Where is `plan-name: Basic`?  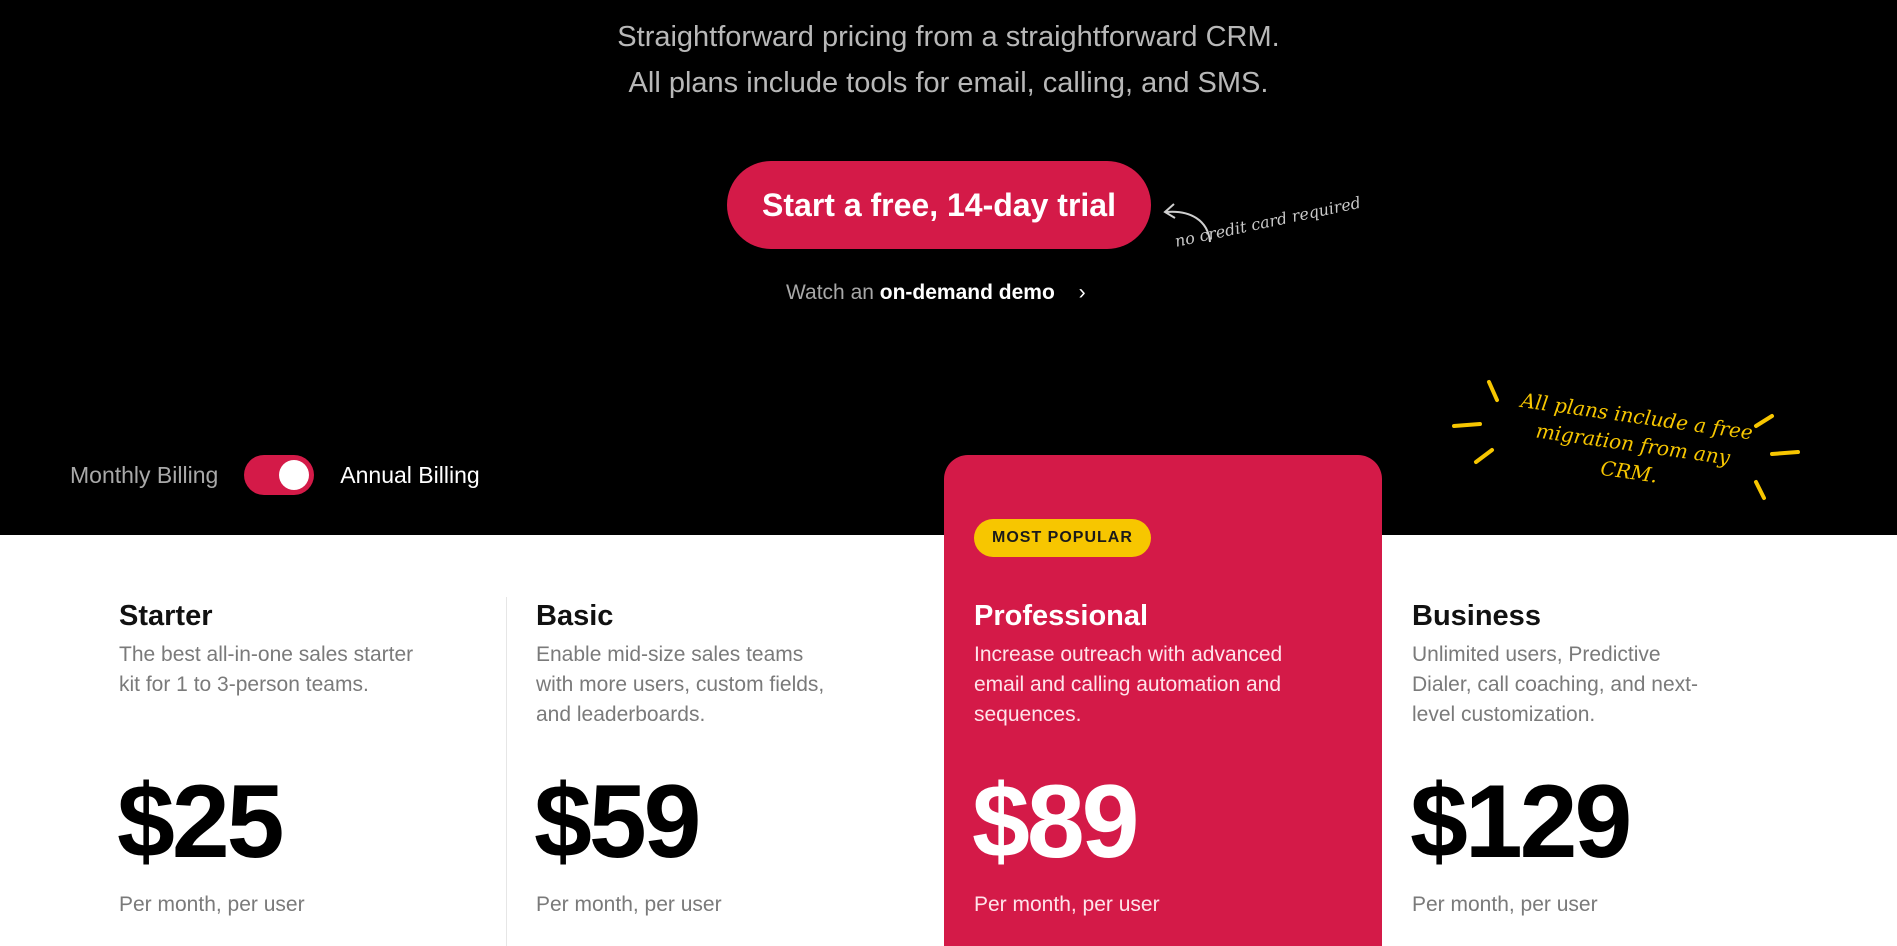 plan-name: Basic is located at coordinates (575, 616).